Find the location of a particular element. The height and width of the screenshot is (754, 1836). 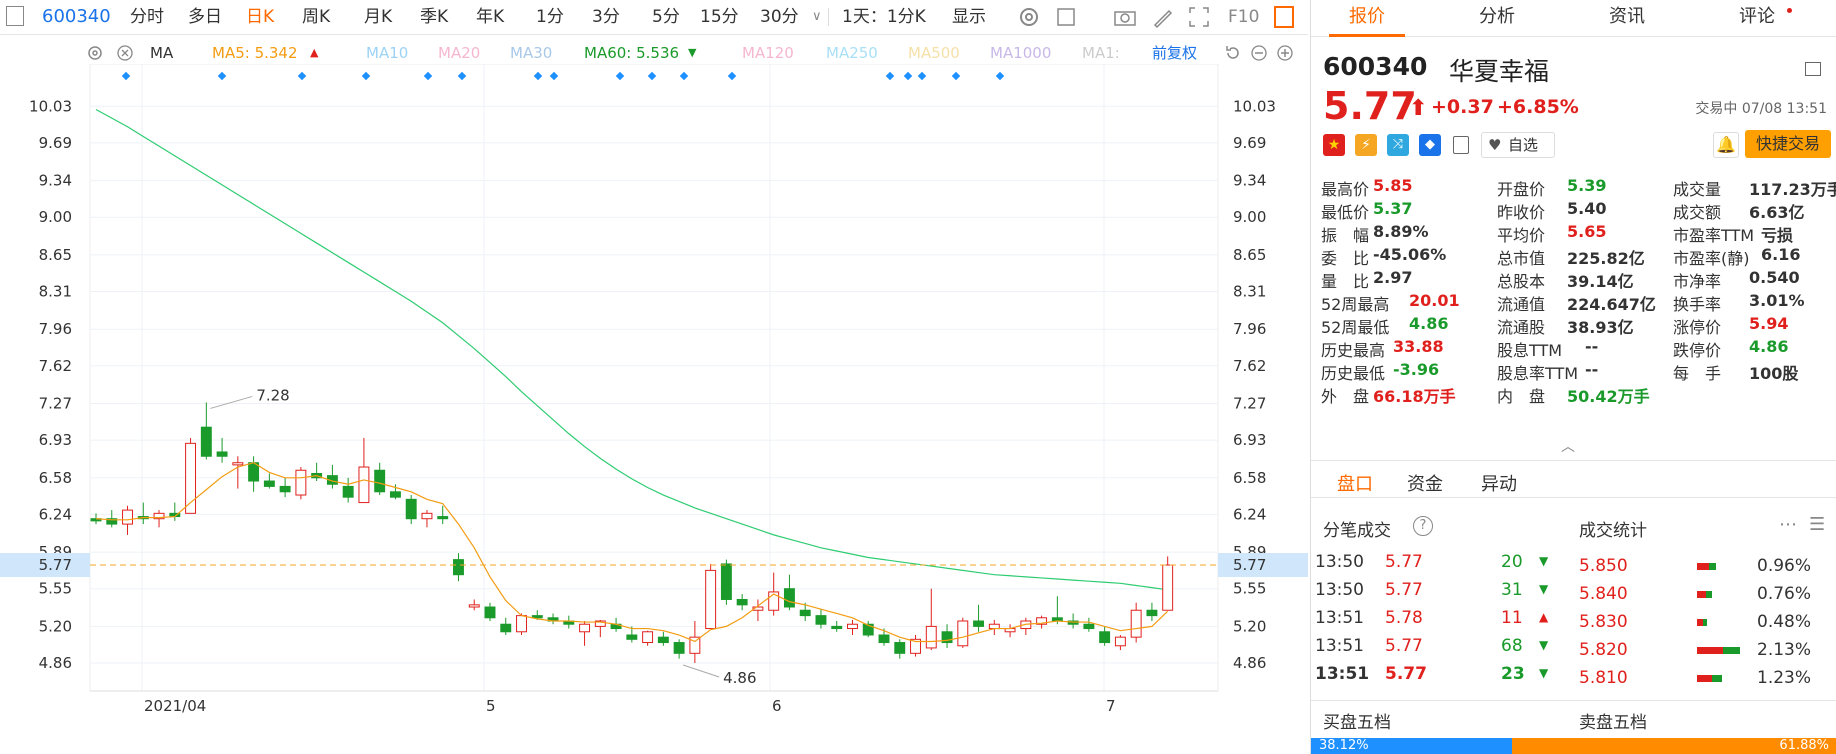

y-tick-left: 6.58 is located at coordinates (55, 478).